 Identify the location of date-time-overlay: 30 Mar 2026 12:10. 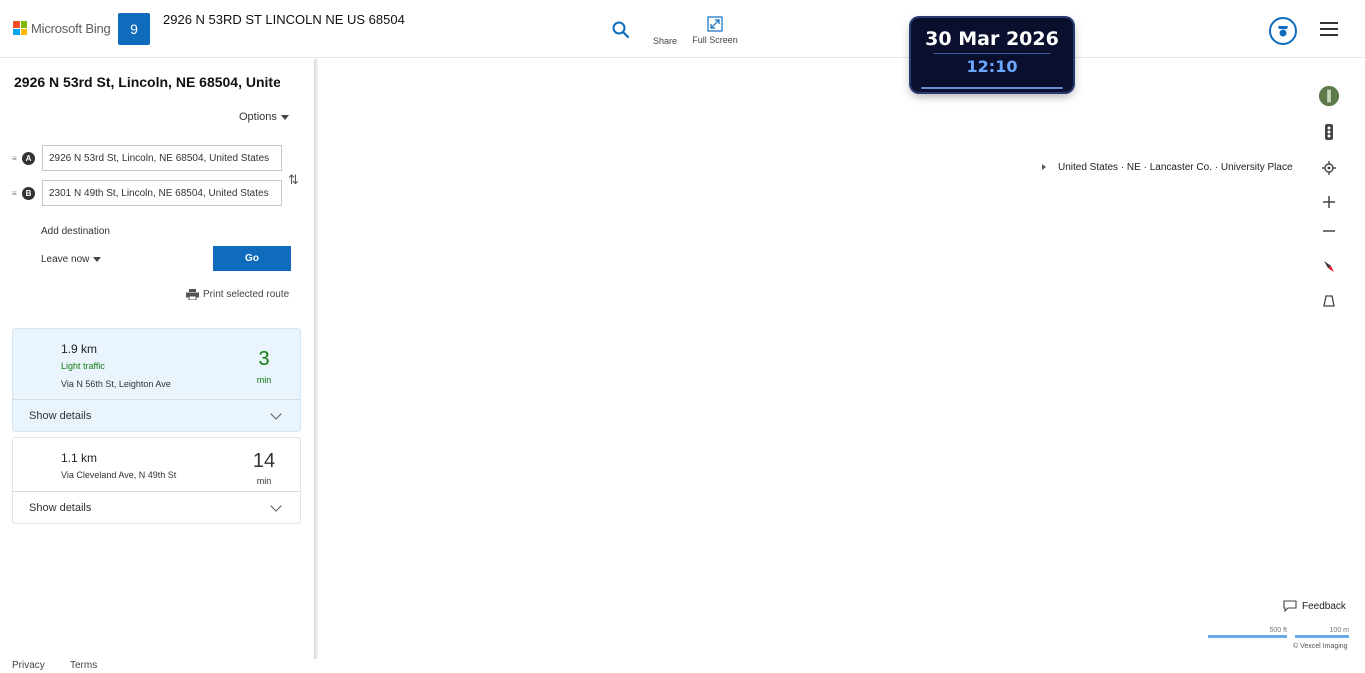
(992, 55).